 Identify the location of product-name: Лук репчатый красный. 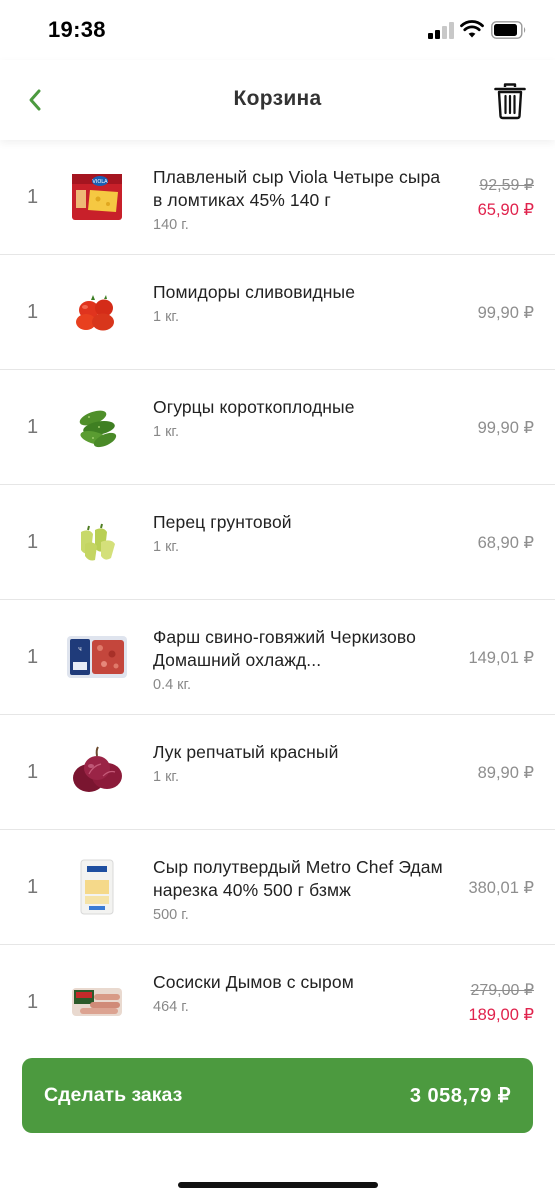
(246, 752).